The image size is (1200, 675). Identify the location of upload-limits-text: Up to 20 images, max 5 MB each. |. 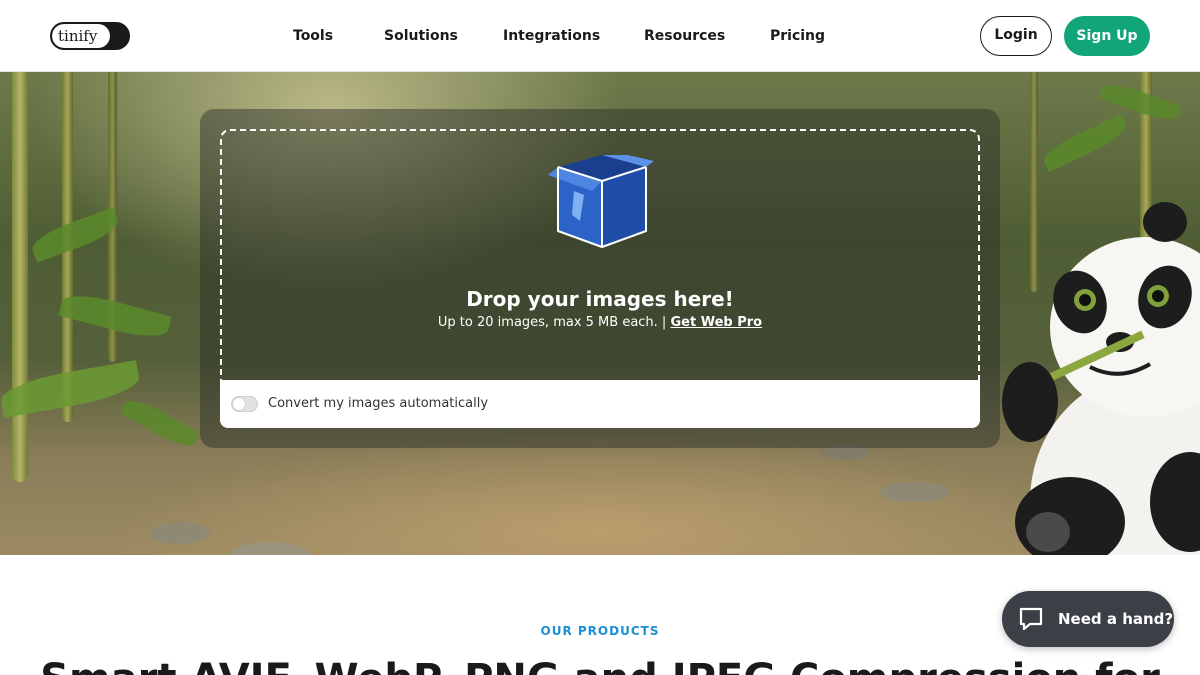
(552, 322).